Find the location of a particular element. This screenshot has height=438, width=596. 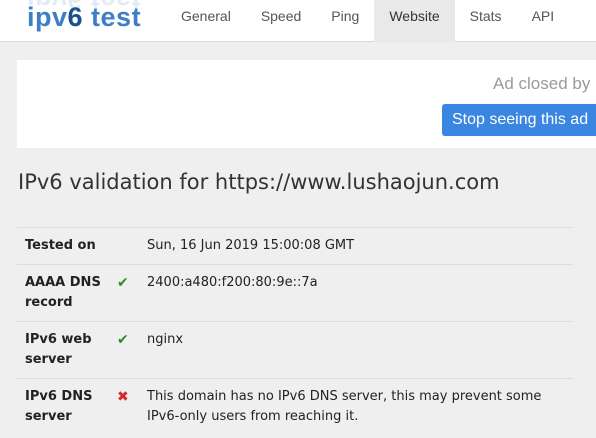

row-value: Sun, 16 Jun 2019 15:00:08 GMT is located at coordinates (251, 245).